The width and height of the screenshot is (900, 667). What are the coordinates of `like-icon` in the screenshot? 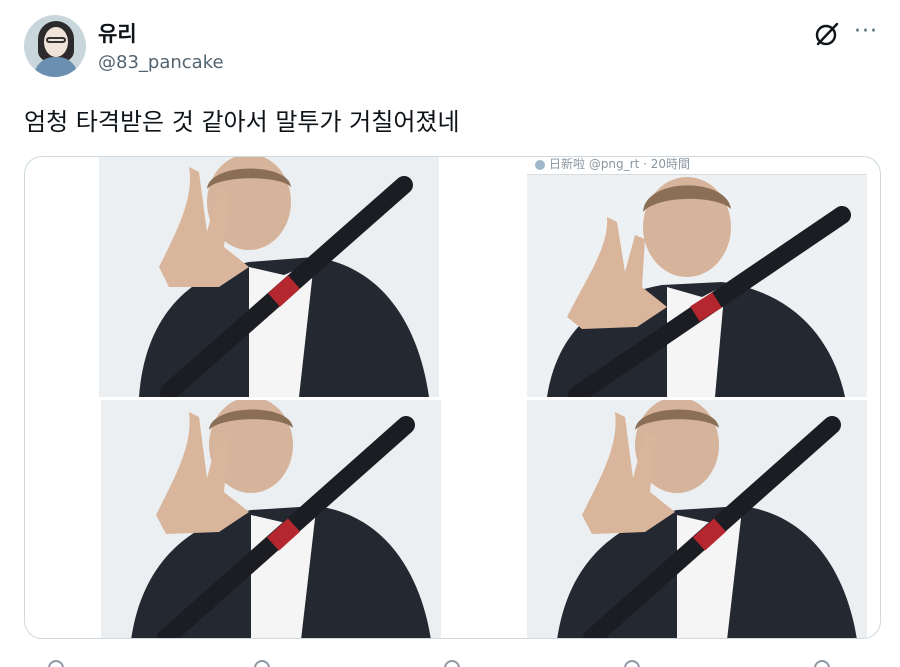 It's located at (452, 663).